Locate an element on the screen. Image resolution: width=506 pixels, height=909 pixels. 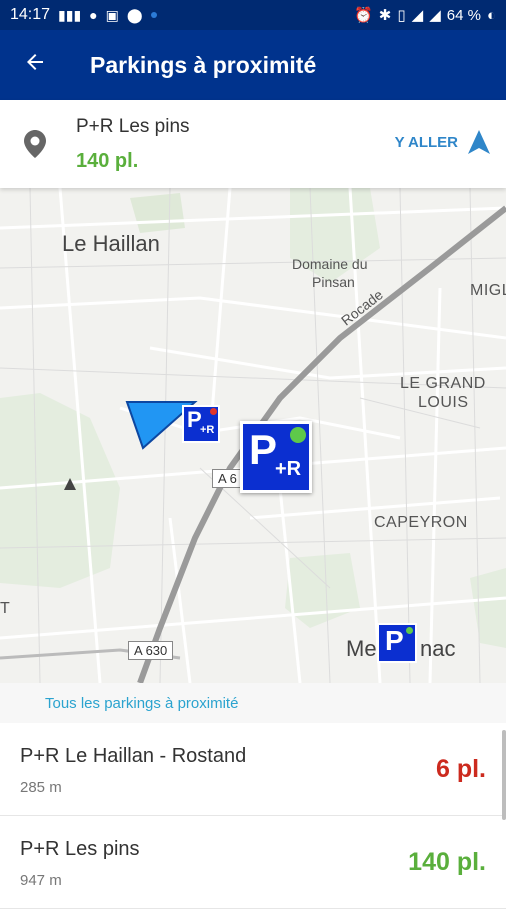
selected-parking-card: P+R Les pins 140 pl. Y ALLER is located at coordinates (253, 144).